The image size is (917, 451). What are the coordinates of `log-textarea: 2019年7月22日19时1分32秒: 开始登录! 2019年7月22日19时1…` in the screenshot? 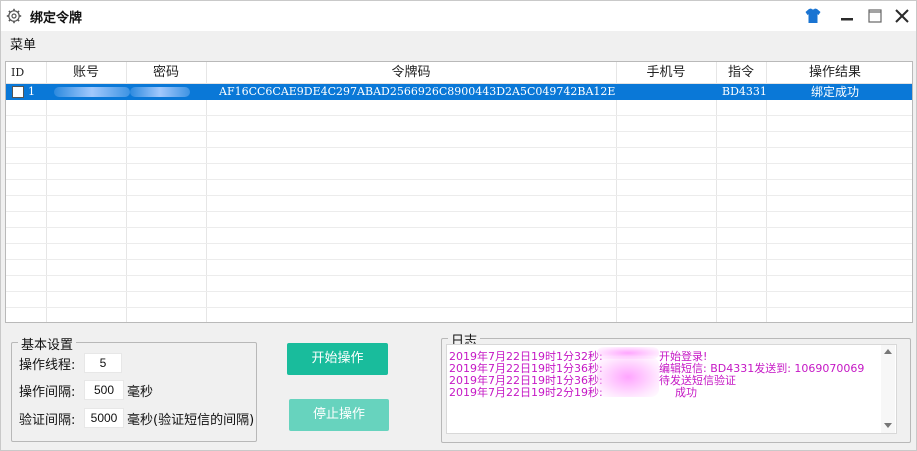 It's located at (671, 389).